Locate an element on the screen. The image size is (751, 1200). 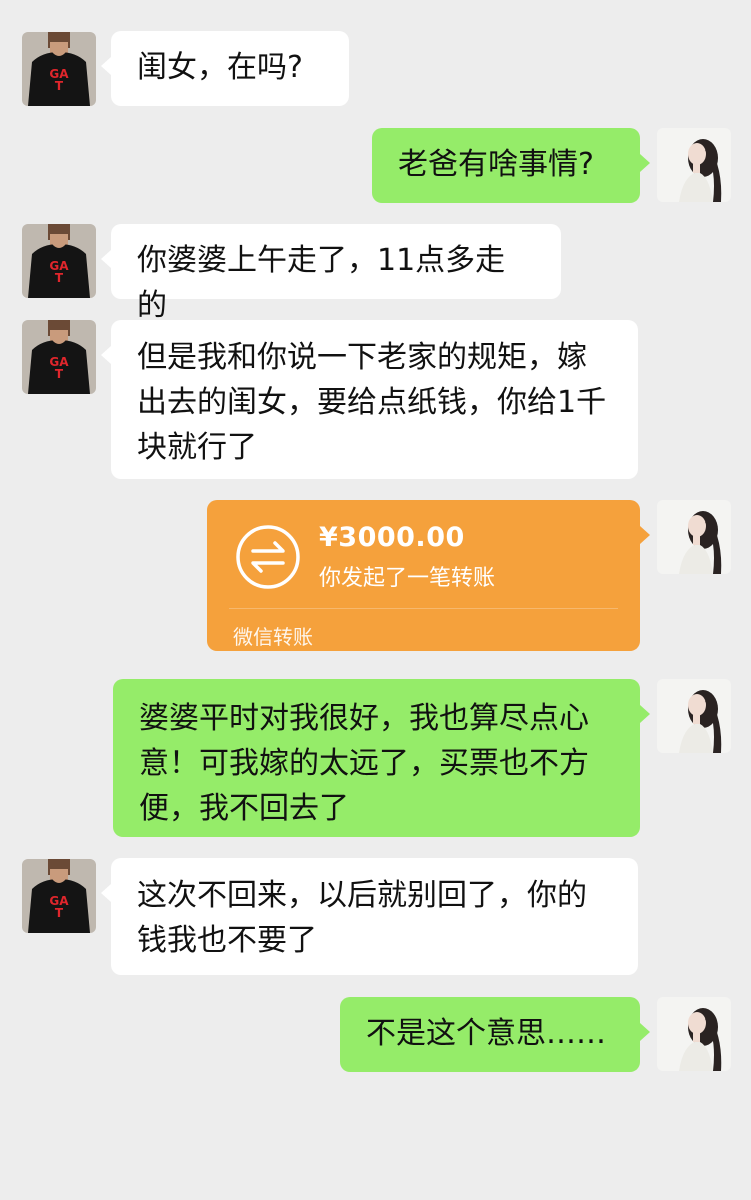
message-bubble: 闺女，在吗? is located at coordinates (225, 68).